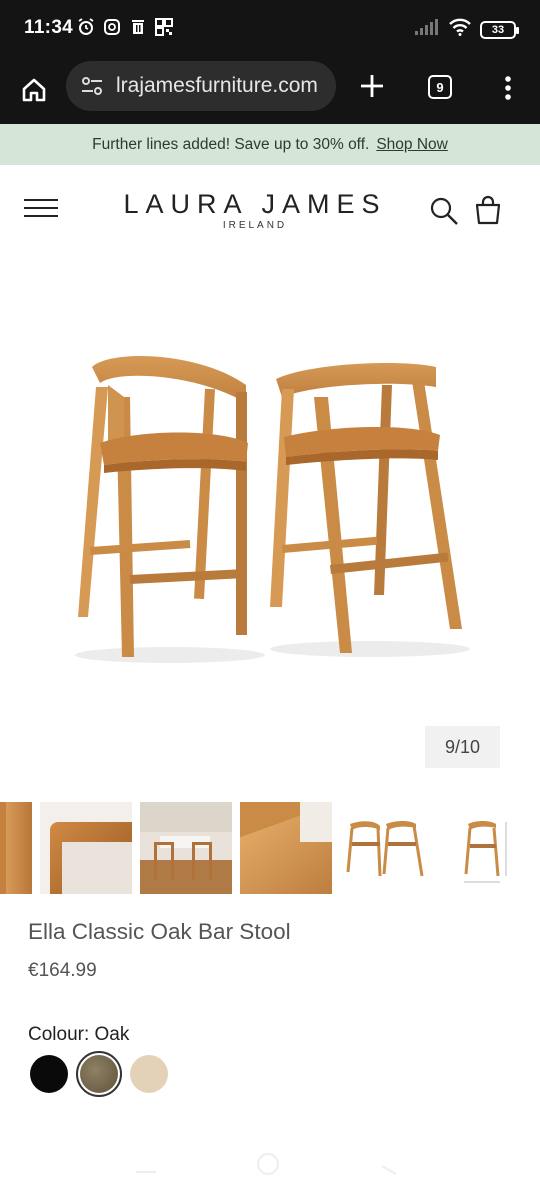 This screenshot has height=1200, width=540. Describe the element at coordinates (460, 29) in the screenshot. I see `wifi-icon` at that location.